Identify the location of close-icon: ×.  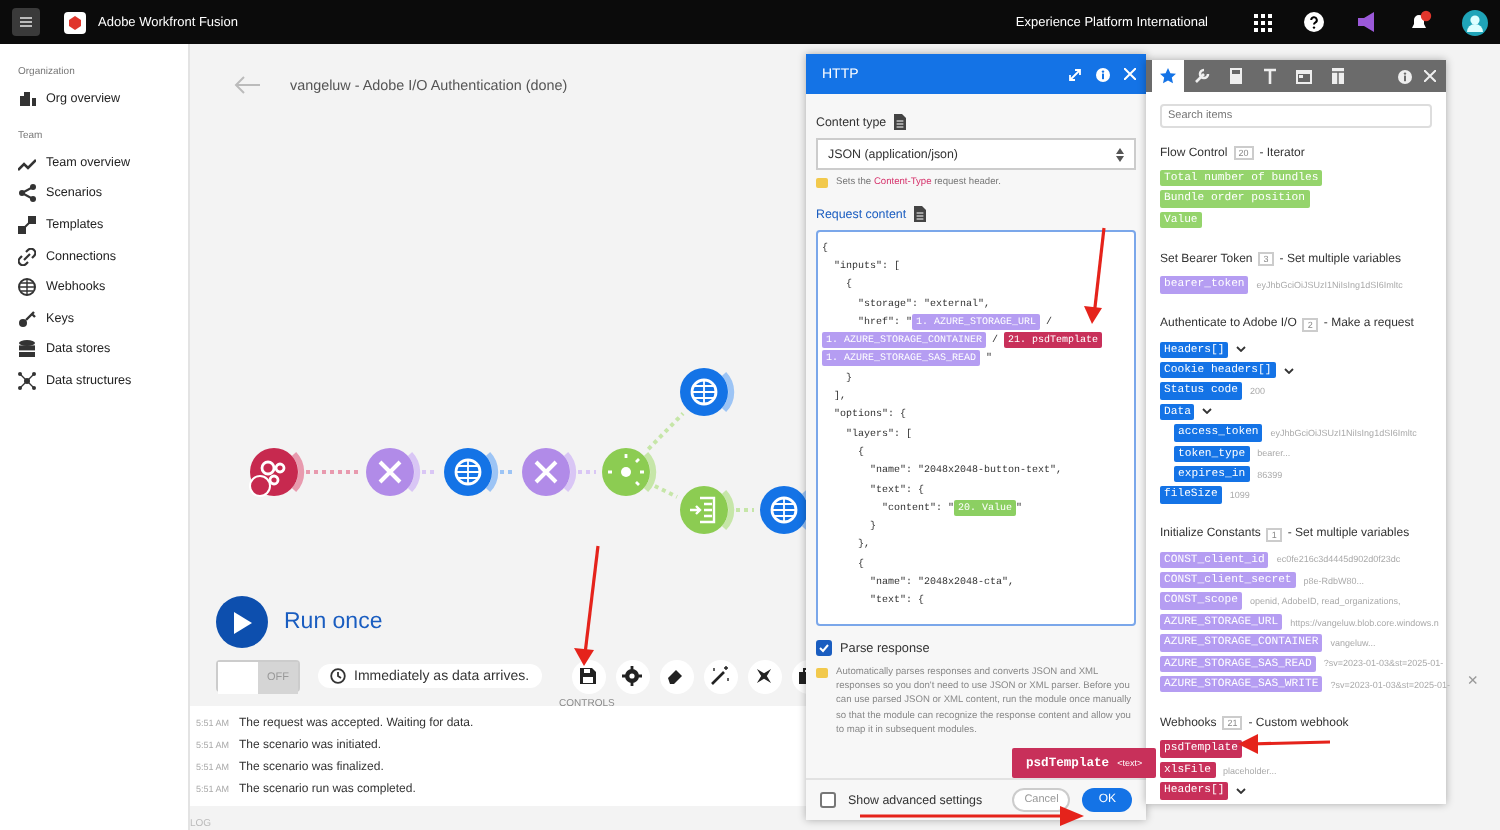
(1472, 680).